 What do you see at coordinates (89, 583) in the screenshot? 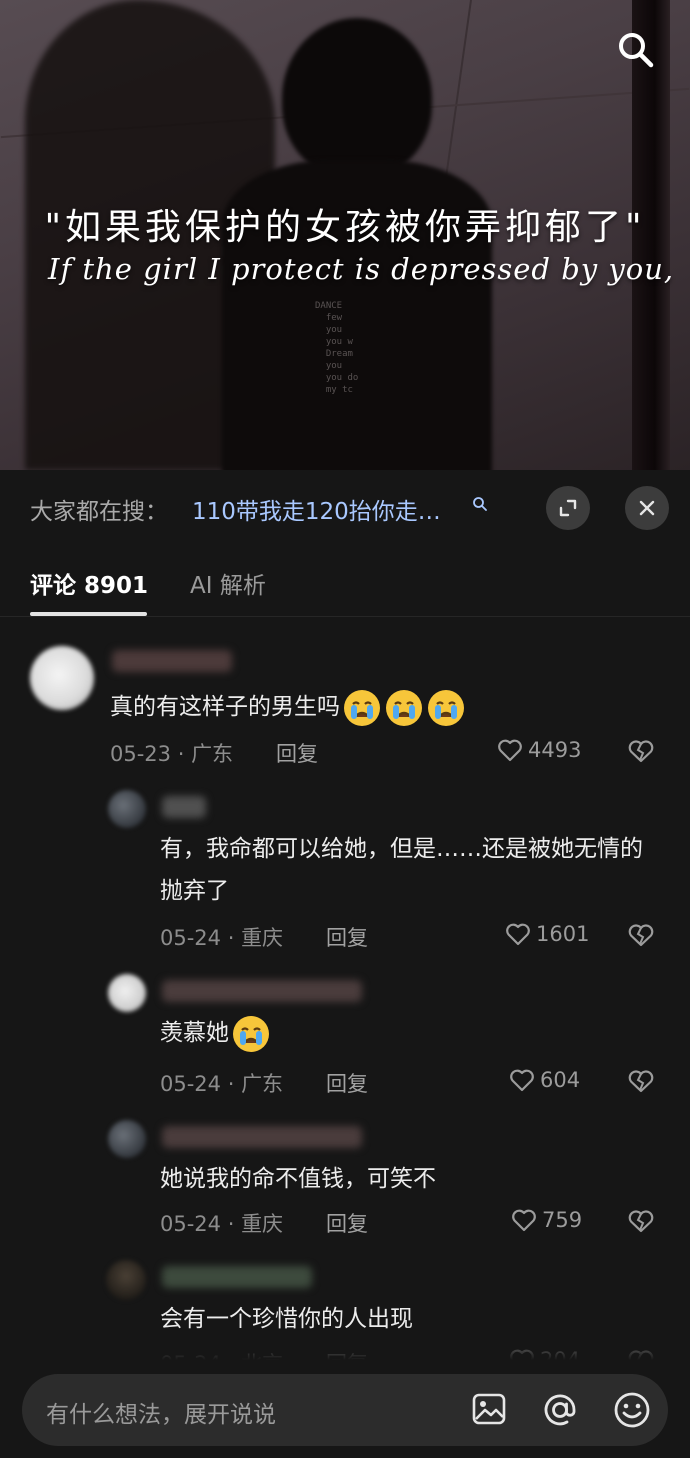
I see `tab-comments: 评论 8901` at bounding box center [89, 583].